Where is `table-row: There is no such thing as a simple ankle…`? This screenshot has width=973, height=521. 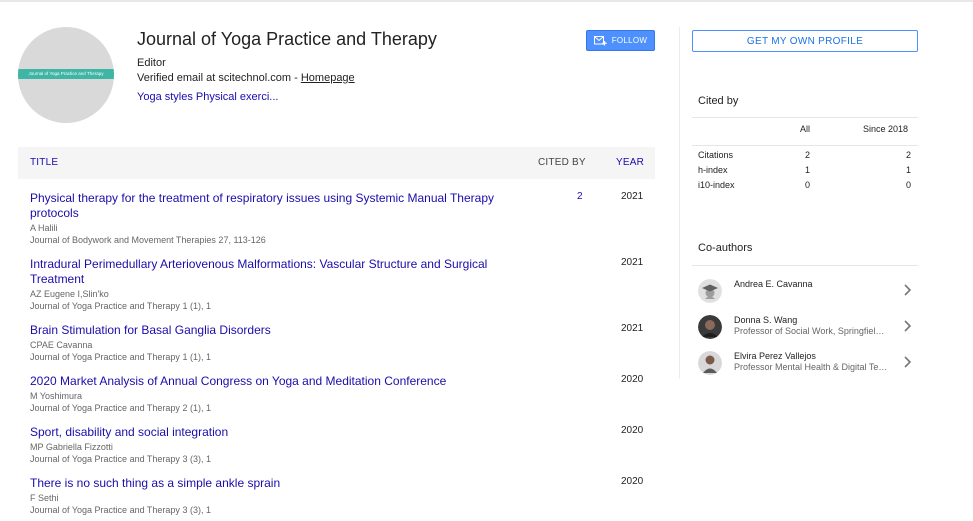 table-row: There is no such thing as a simple ankle… is located at coordinates (342, 496).